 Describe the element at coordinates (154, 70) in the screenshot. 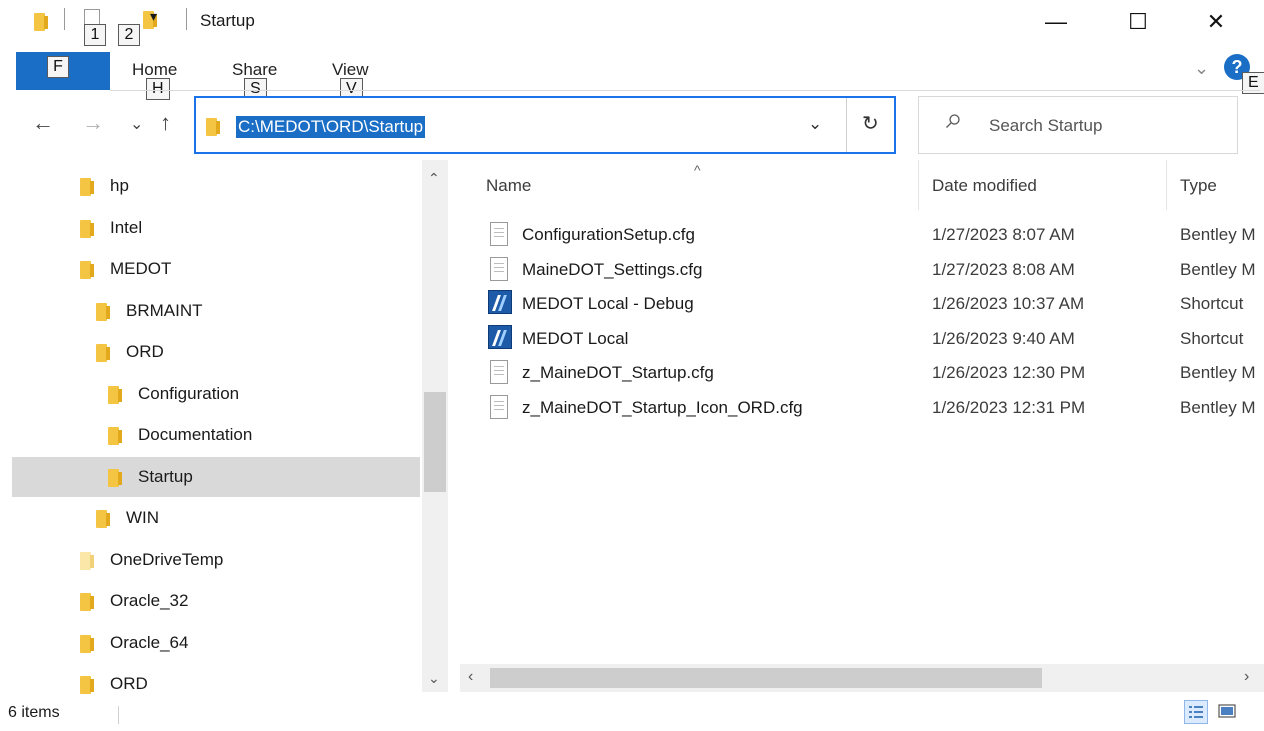

I see `tab-home: Home` at that location.